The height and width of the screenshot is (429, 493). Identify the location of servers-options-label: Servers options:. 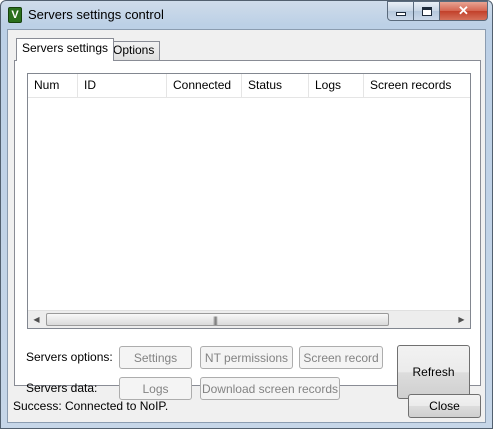
(69, 357).